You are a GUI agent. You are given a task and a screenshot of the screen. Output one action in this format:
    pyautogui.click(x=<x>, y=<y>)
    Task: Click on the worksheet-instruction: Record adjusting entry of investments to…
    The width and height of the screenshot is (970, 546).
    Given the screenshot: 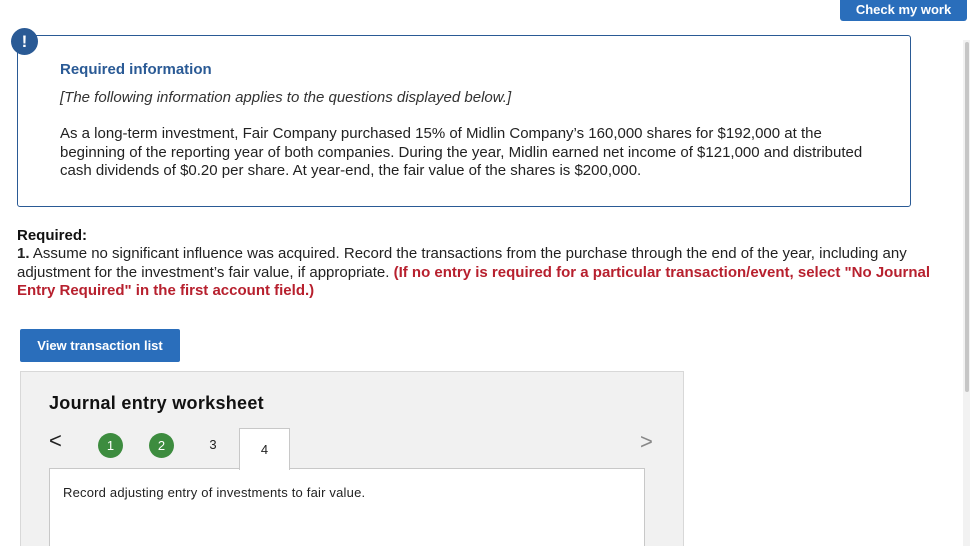 What is the action you would take?
    pyautogui.click(x=214, y=492)
    